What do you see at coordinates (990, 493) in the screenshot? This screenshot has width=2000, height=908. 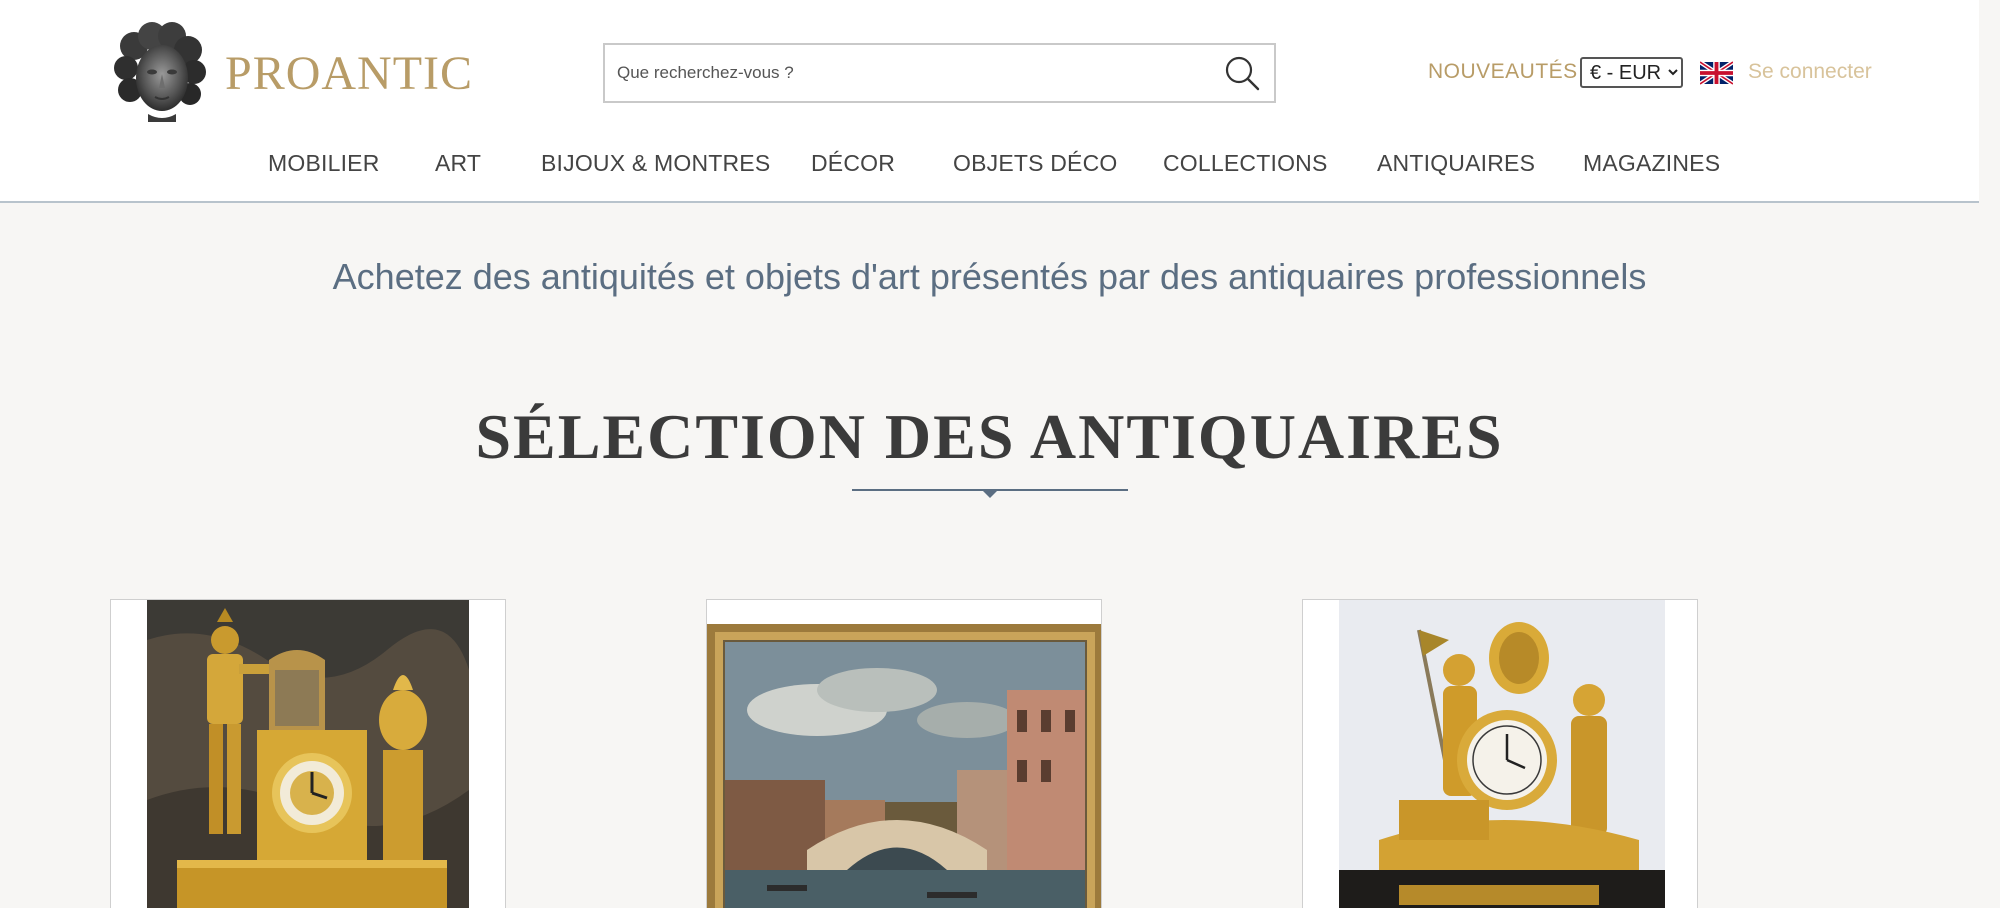 I see `title-divider` at bounding box center [990, 493].